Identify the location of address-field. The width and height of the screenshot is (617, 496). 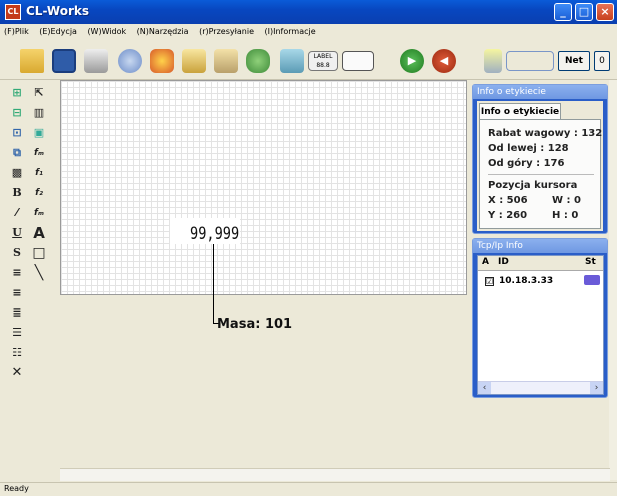
(530, 61).